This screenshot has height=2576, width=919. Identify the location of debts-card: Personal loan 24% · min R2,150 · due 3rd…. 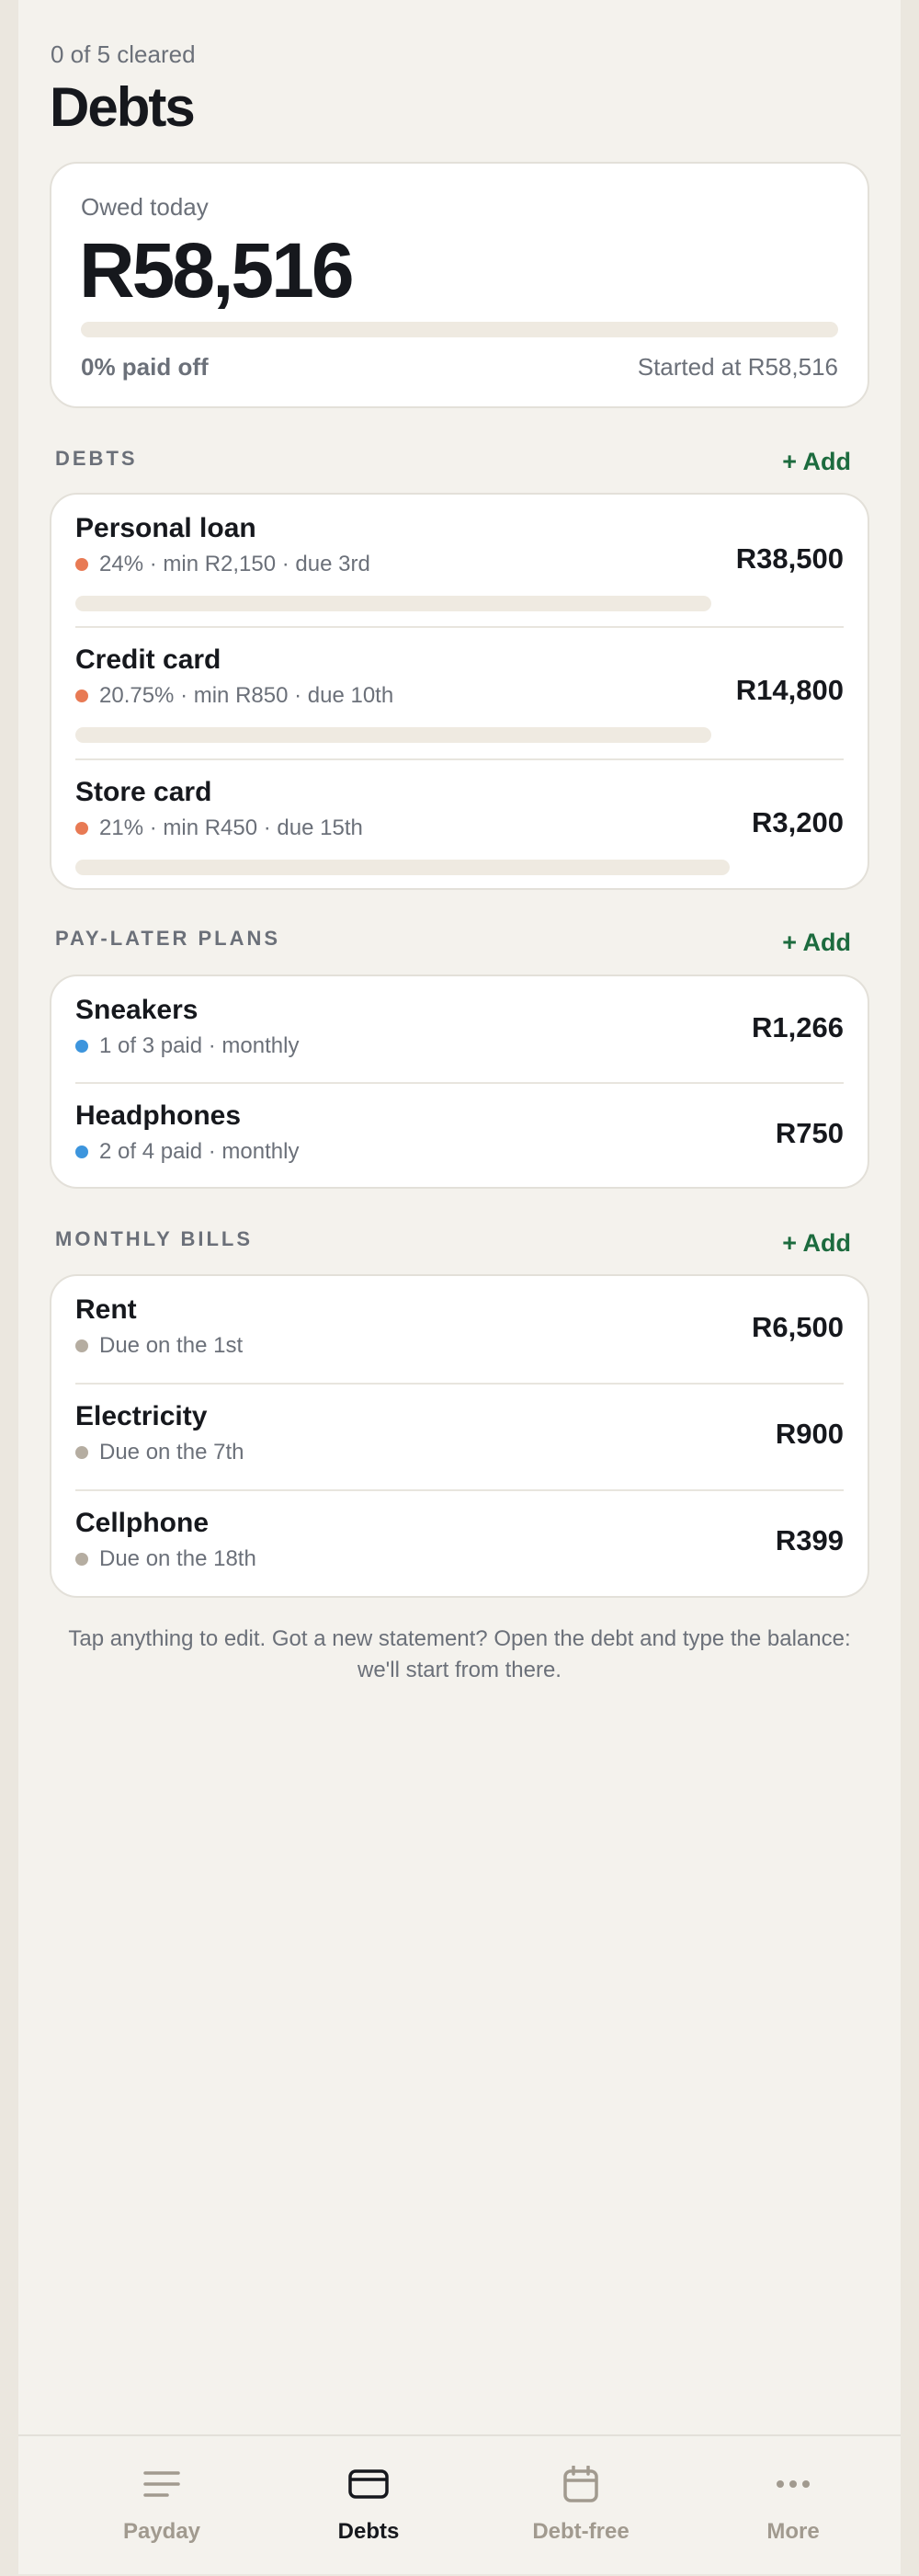
(459, 691).